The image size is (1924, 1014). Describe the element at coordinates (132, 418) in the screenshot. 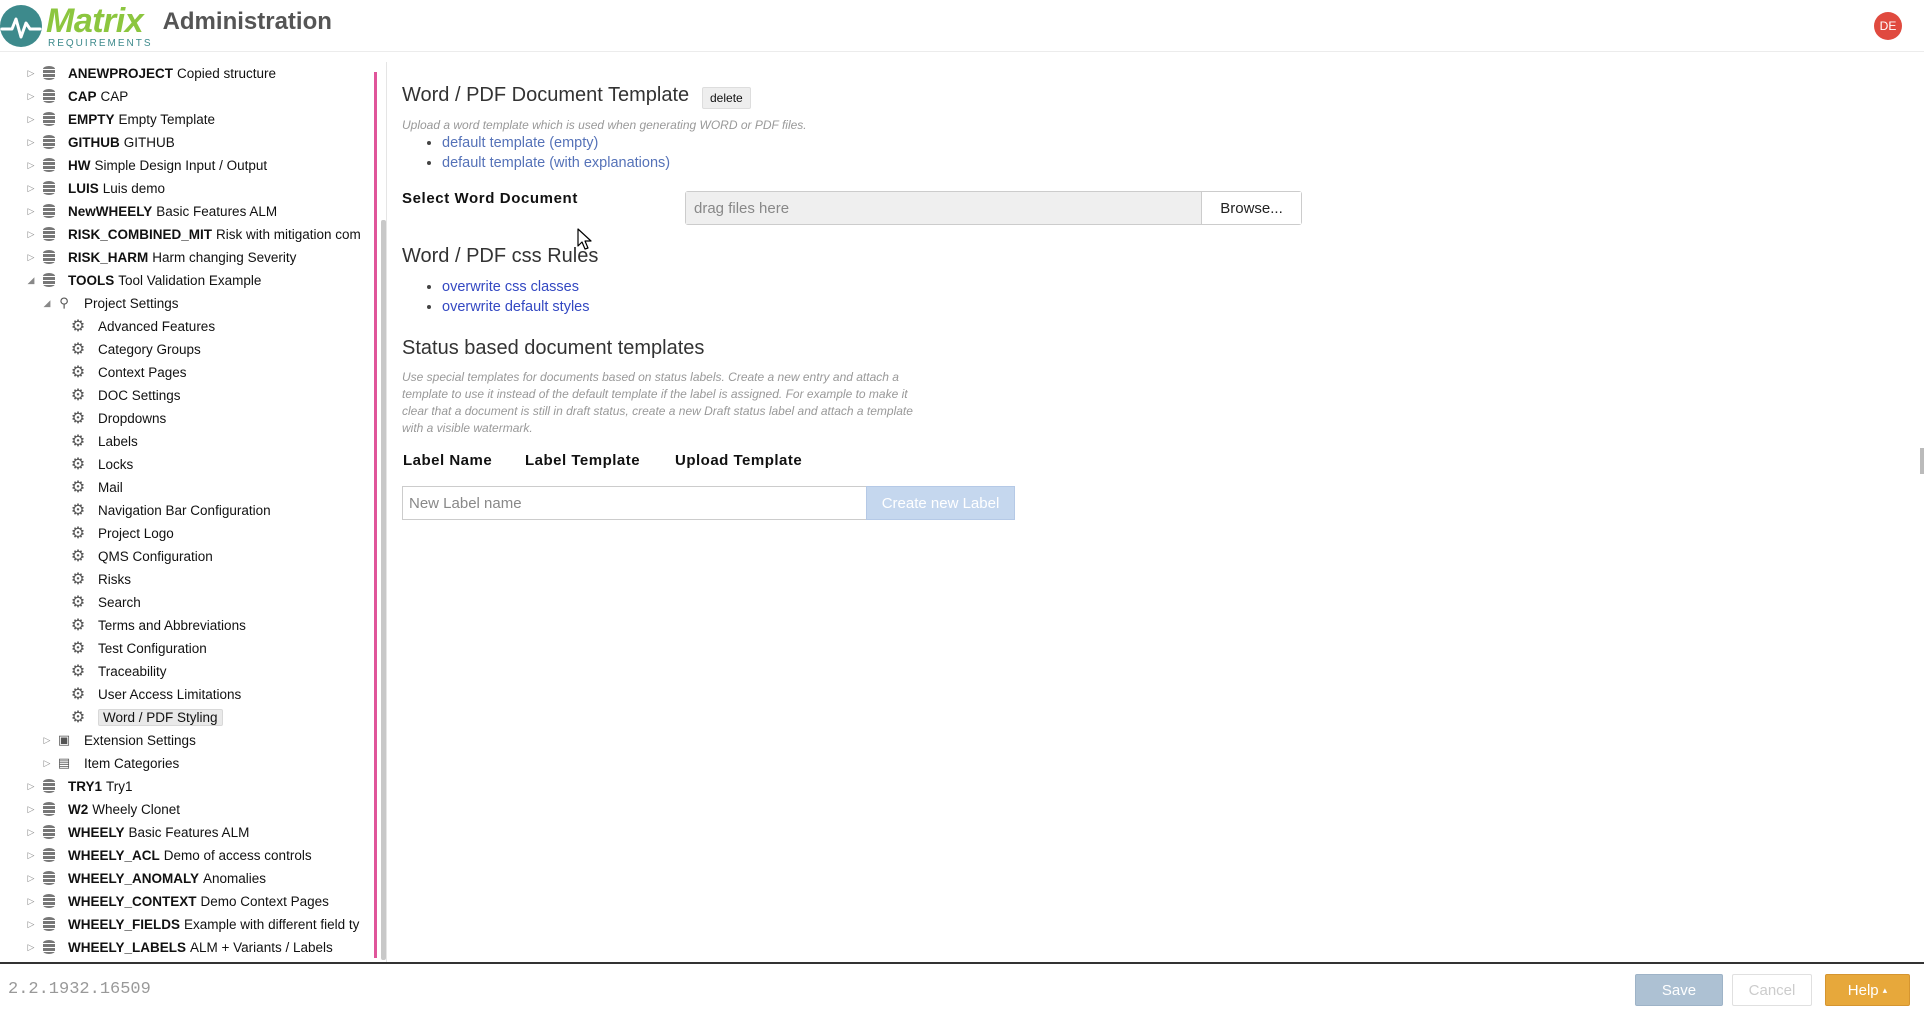

I see `setting-label: Dropdowns` at that location.